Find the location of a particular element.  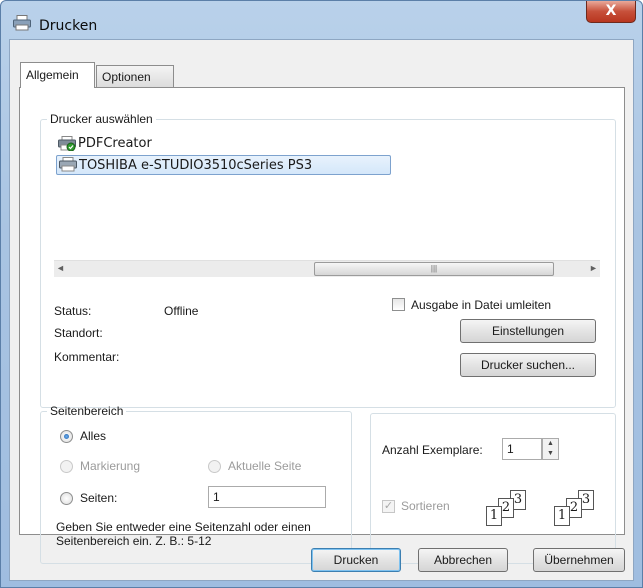

location-label: Standort: is located at coordinates (78, 333).